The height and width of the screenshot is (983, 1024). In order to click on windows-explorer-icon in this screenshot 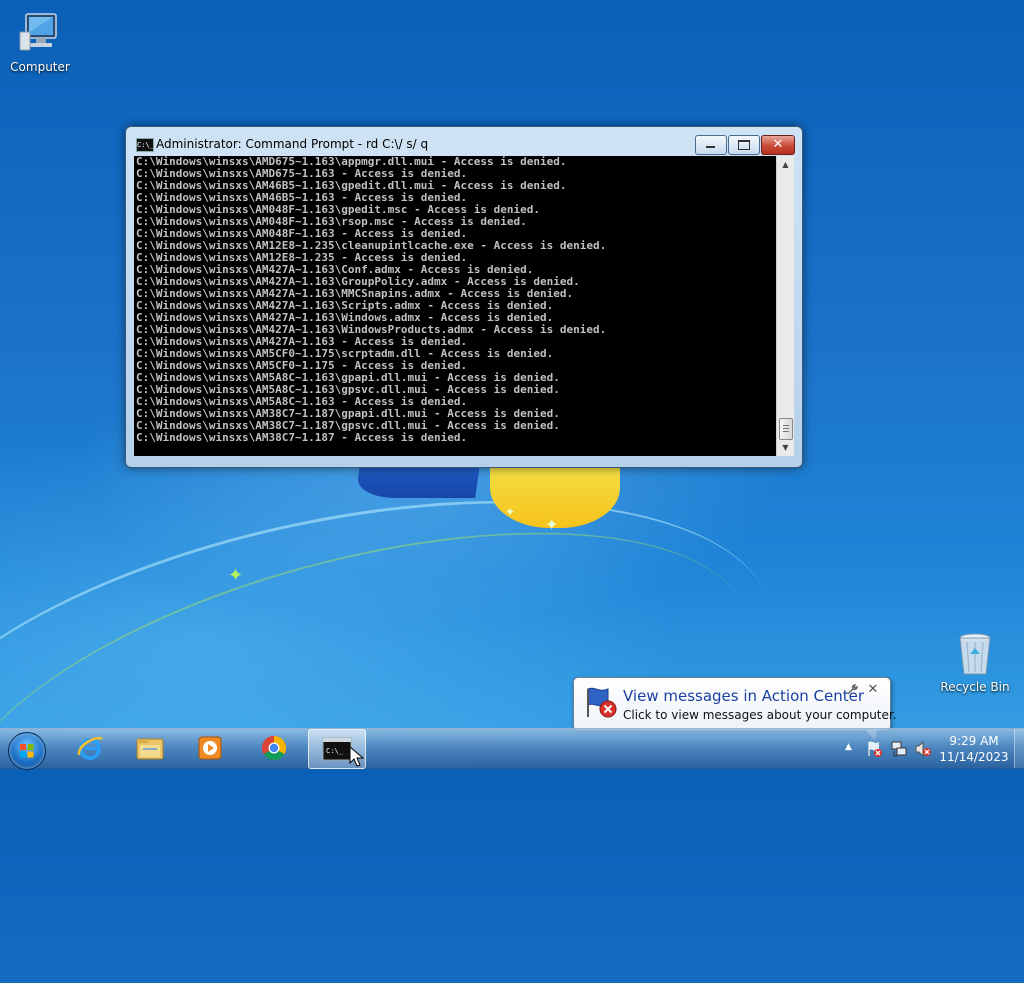, I will do `click(150, 748)`.